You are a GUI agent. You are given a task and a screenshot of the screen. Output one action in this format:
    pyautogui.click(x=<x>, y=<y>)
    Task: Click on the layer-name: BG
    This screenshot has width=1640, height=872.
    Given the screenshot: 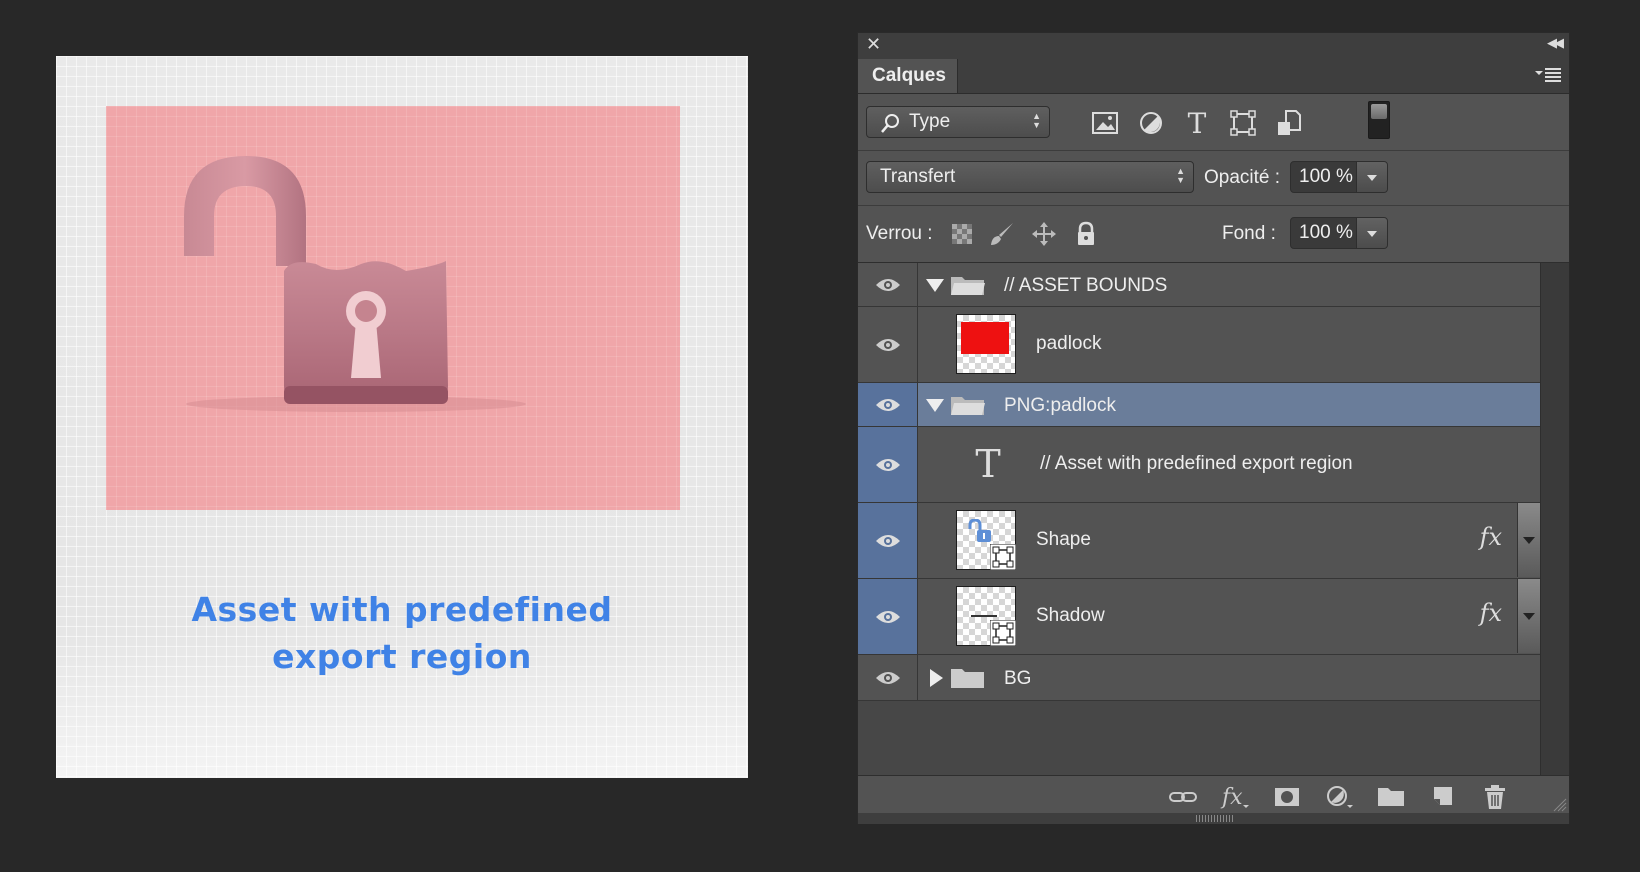 What is the action you would take?
    pyautogui.click(x=1018, y=678)
    